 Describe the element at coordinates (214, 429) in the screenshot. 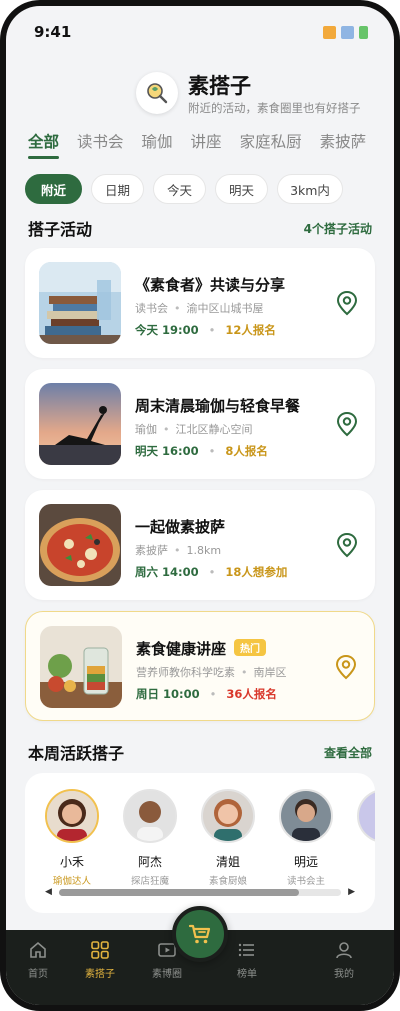

I see `activity-location: 江北区静心空间` at that location.